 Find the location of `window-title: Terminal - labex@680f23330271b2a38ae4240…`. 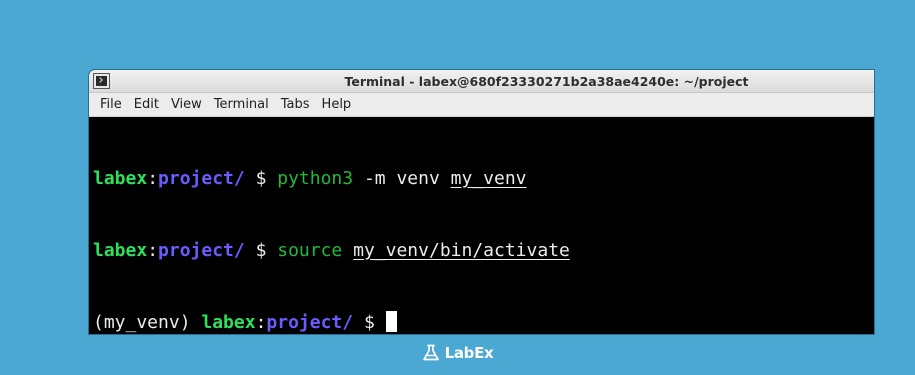

window-title: Terminal - labex@680f23330271b2a38ae4240… is located at coordinates (546, 81).